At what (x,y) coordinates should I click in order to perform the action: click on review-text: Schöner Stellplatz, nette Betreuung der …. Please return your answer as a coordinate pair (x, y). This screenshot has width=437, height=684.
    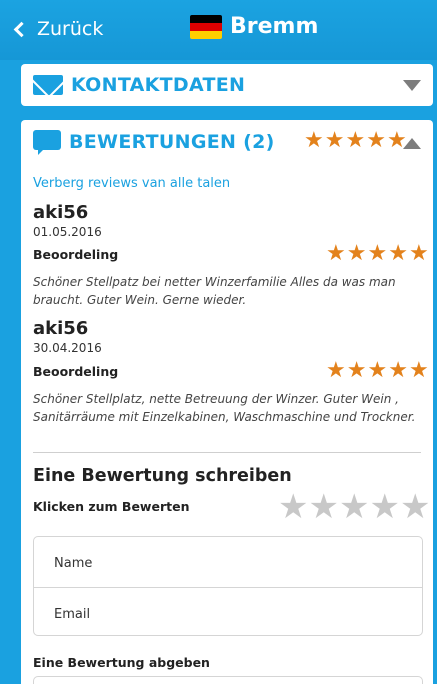
    Looking at the image, I should click on (224, 408).